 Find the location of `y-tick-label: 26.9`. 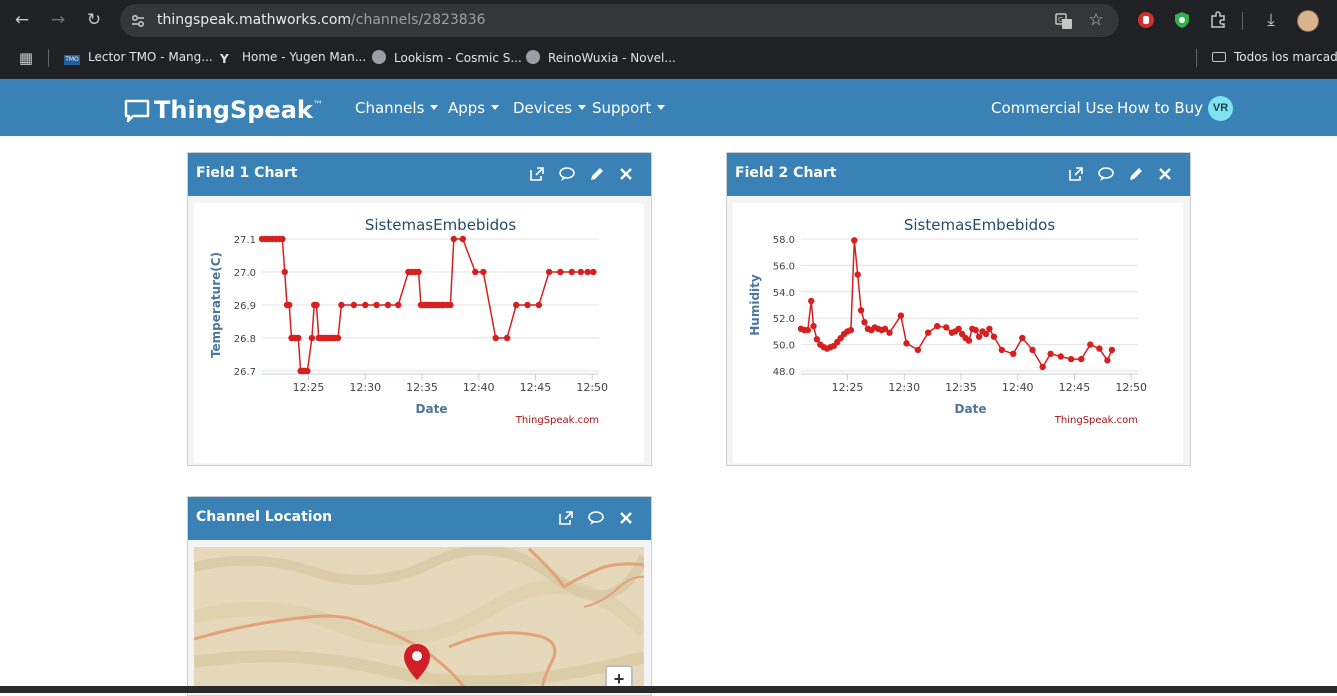

y-tick-label: 26.9 is located at coordinates (245, 306).